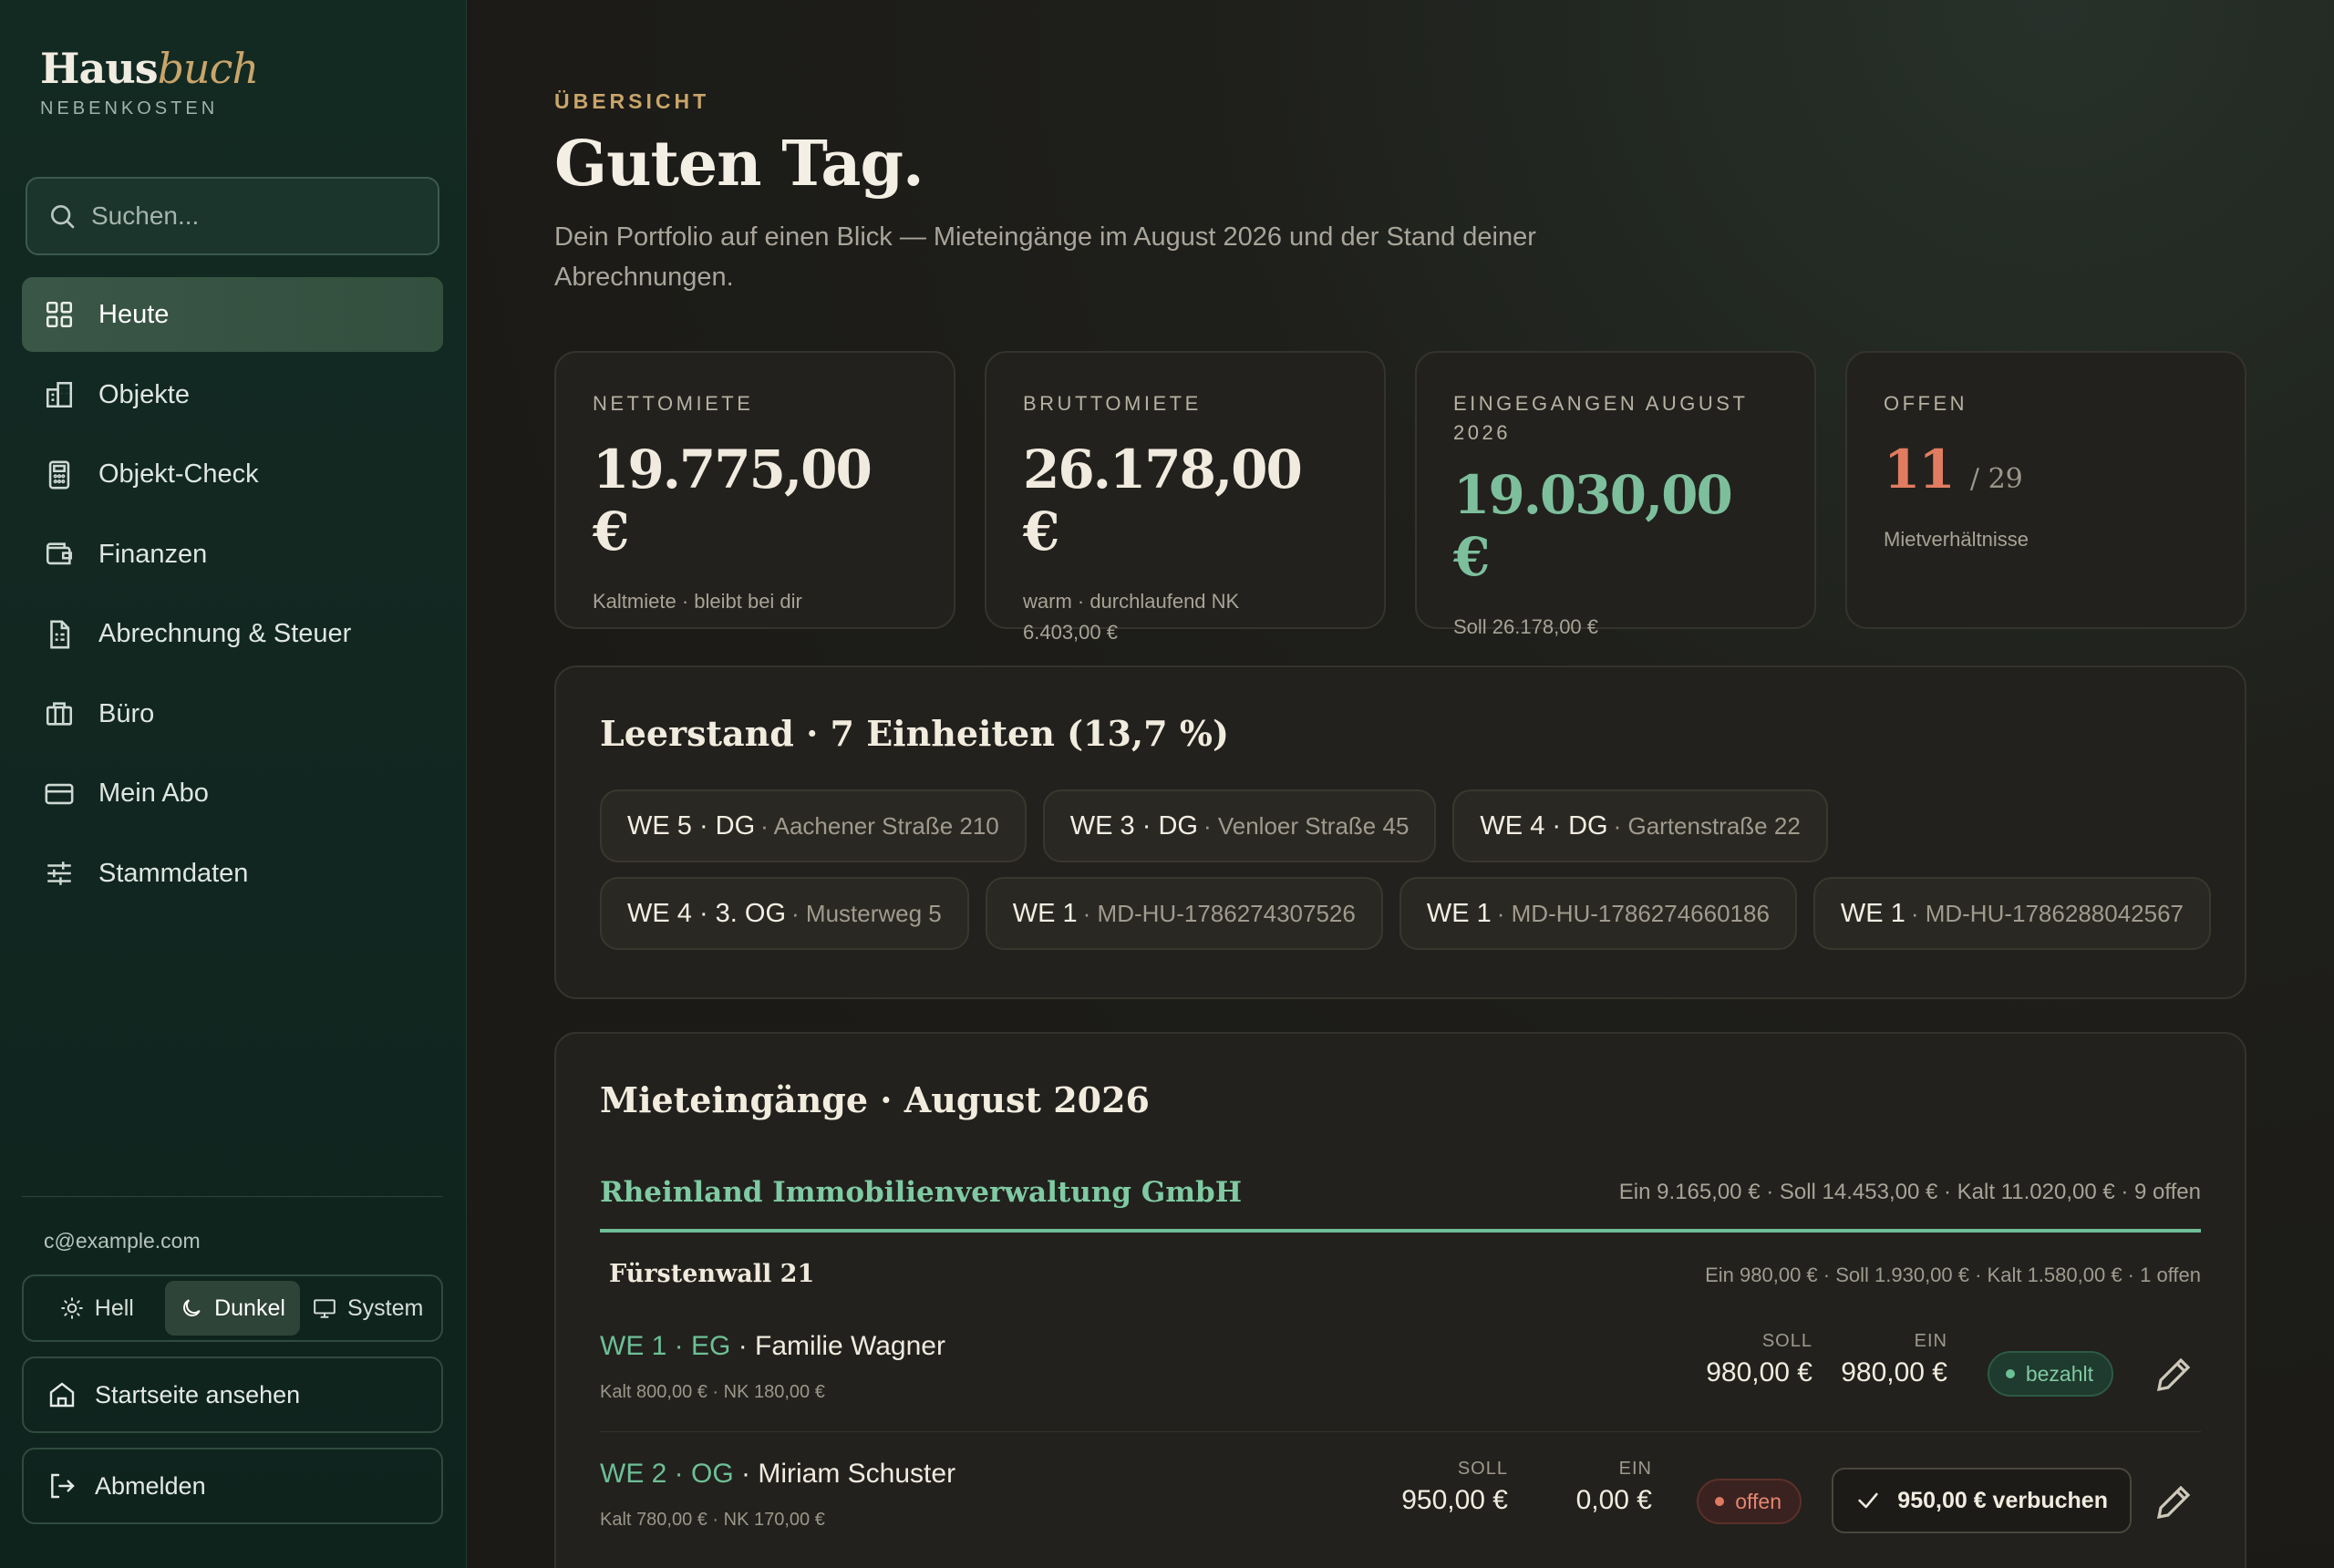  I want to click on document-icon, so click(60, 634).